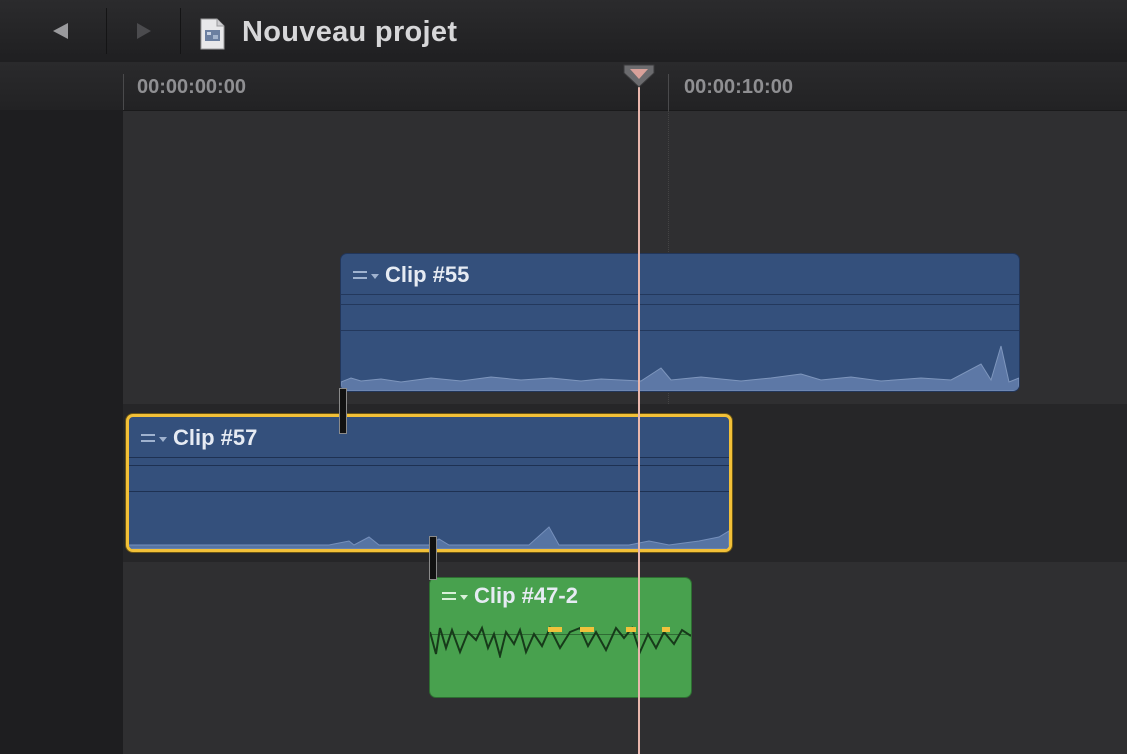 The height and width of the screenshot is (754, 1127). What do you see at coordinates (563, 86) in the screenshot?
I see `timeline-ruler: 00:00:00:00 00:00:10:00` at bounding box center [563, 86].